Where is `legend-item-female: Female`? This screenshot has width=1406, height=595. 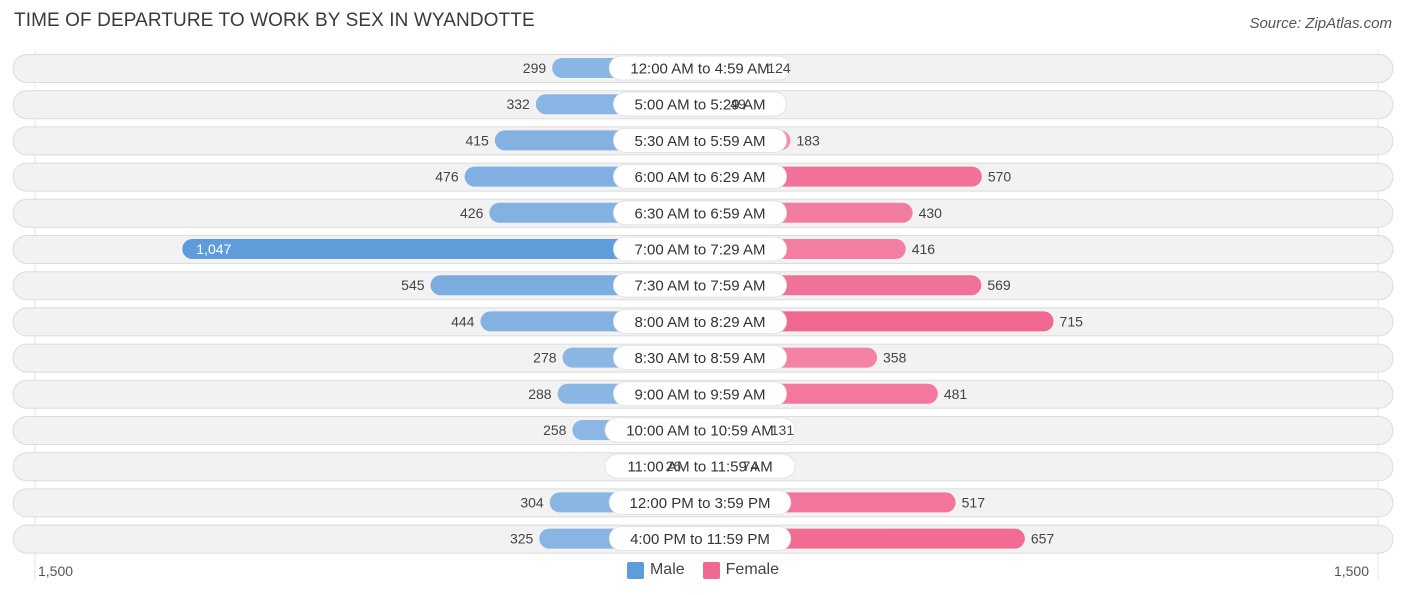
legend-item-female: Female is located at coordinates (741, 570).